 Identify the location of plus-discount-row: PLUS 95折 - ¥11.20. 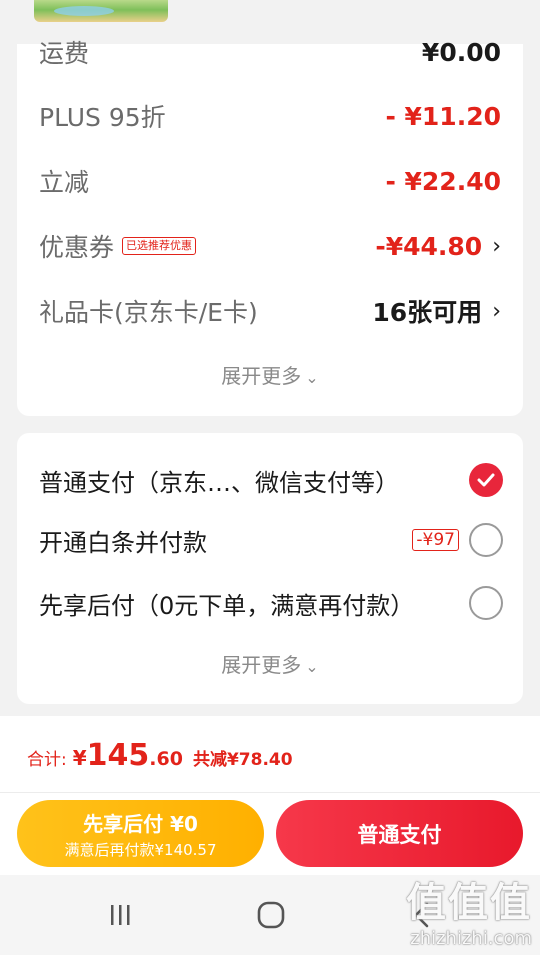
(270, 116).